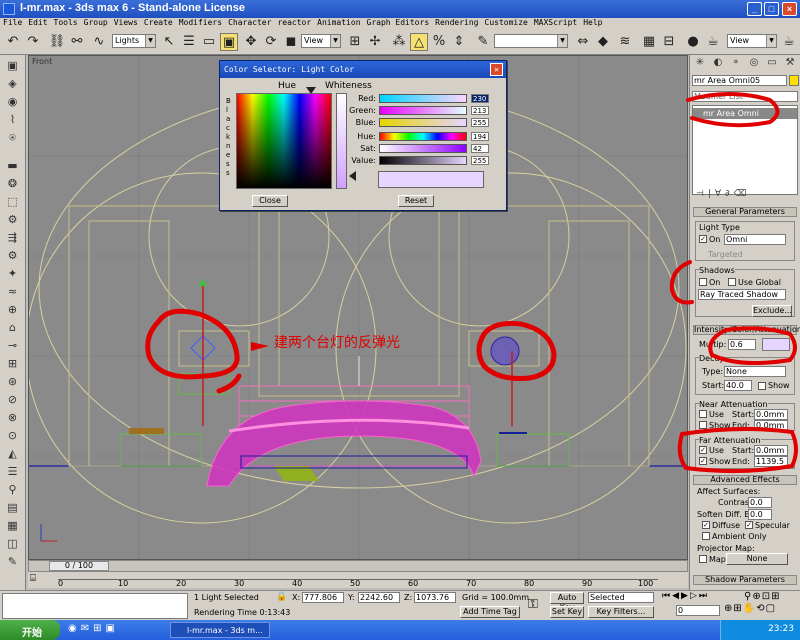 The height and width of the screenshot is (640, 800). Describe the element at coordinates (32, 633) in the screenshot. I see `start-label: 开始` at that location.